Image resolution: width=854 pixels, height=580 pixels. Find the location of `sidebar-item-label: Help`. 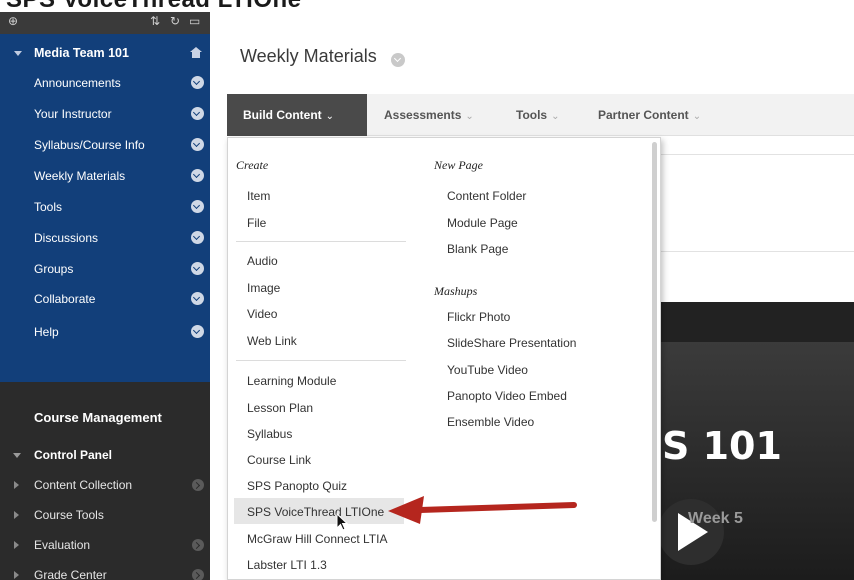

sidebar-item-label: Help is located at coordinates (46, 332).